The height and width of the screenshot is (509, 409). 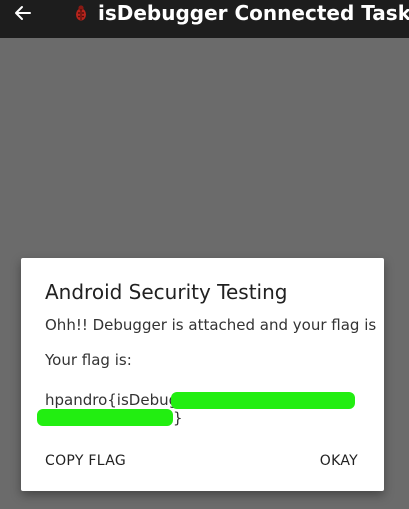 What do you see at coordinates (339, 461) in the screenshot?
I see `okay-button: OKAY` at bounding box center [339, 461].